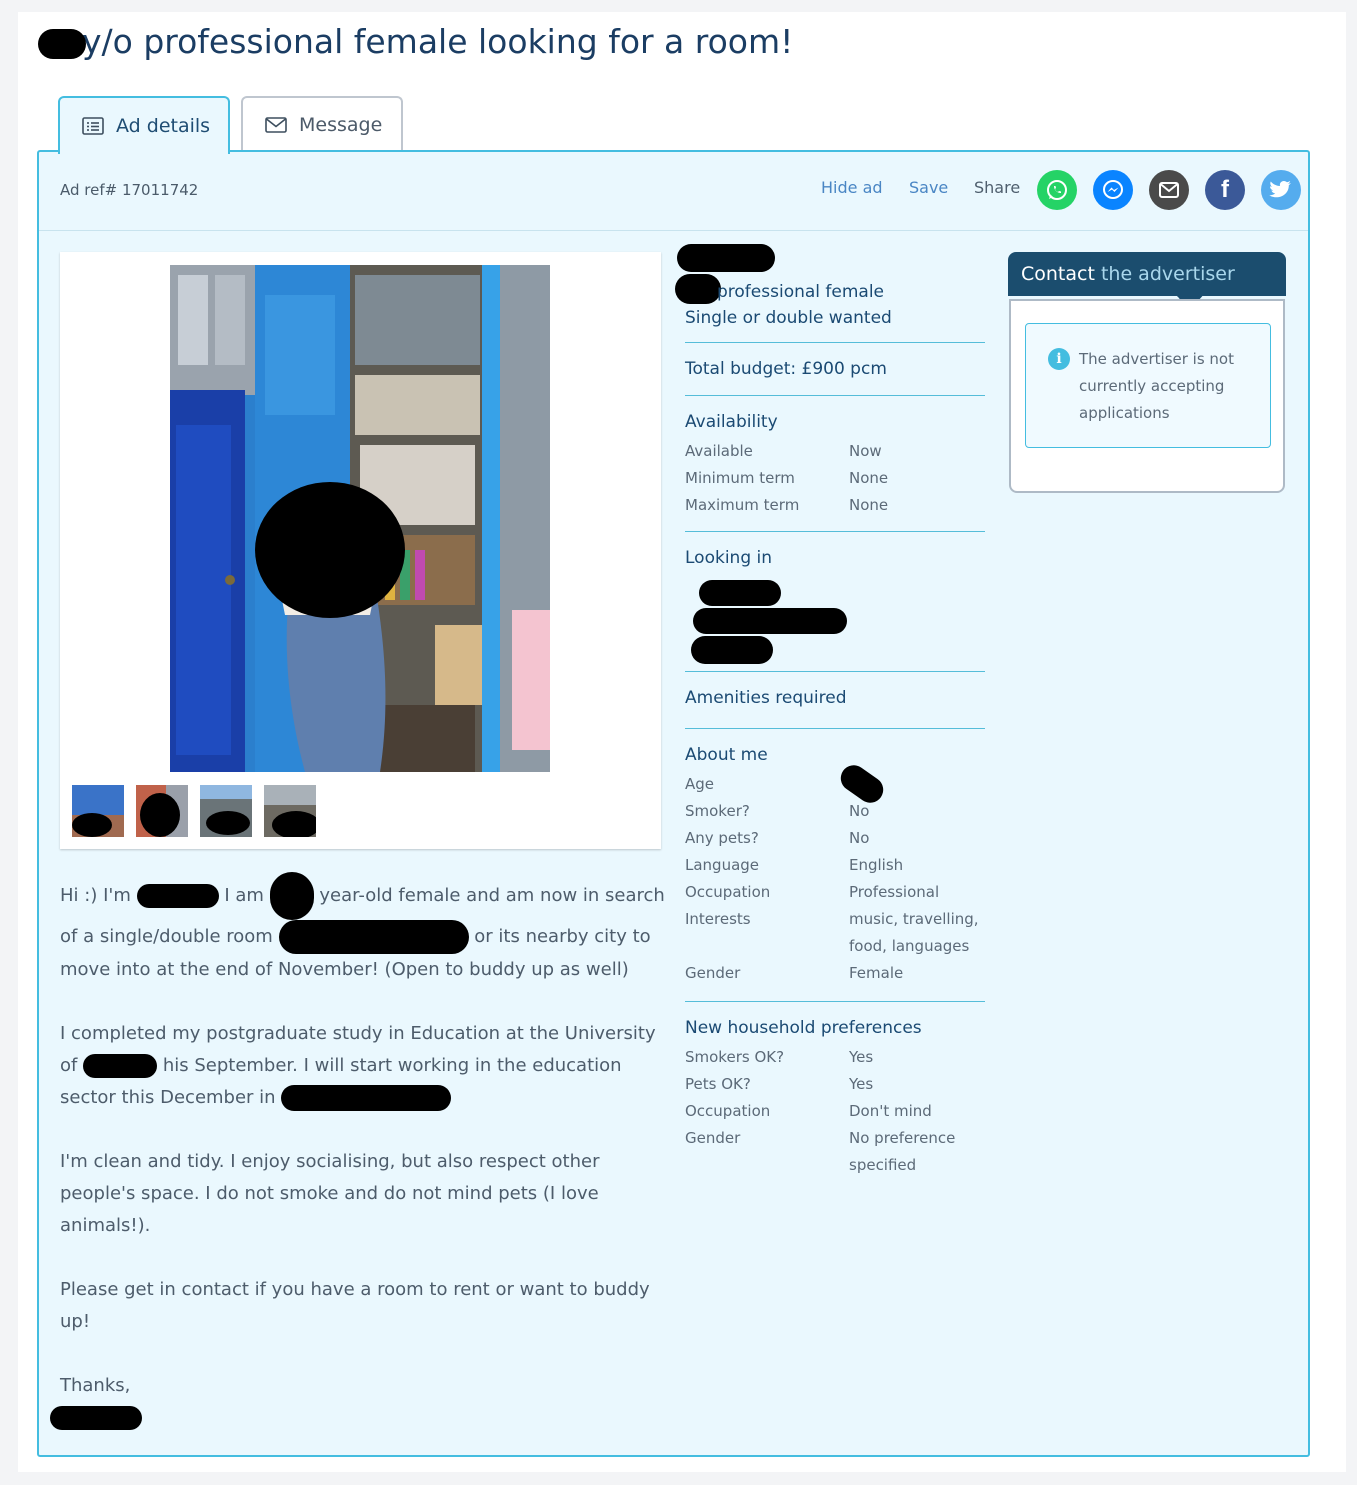 Image resolution: width=1357 pixels, height=1485 pixels. I want to click on description-signoff: Thanks,, so click(95, 1385).